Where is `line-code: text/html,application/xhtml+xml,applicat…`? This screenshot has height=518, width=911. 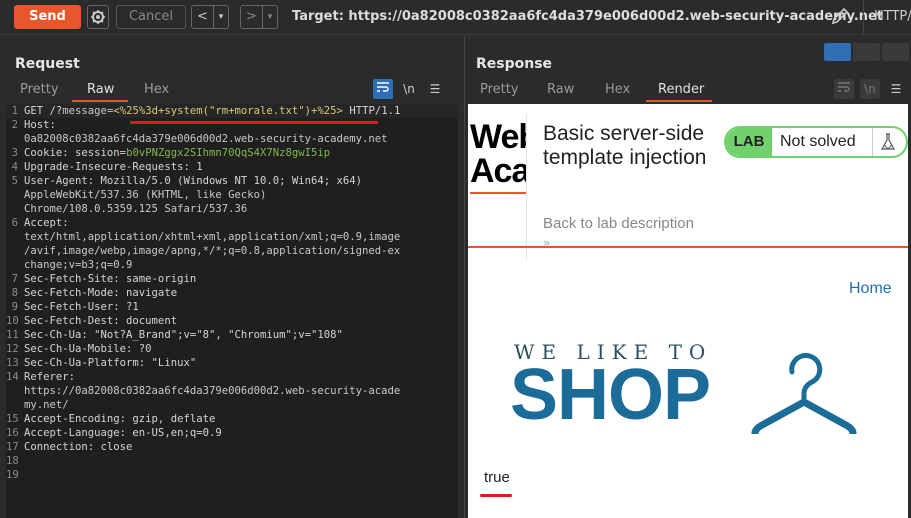 line-code: text/html,application/xhtml+xml,applicat… is located at coordinates (212, 237).